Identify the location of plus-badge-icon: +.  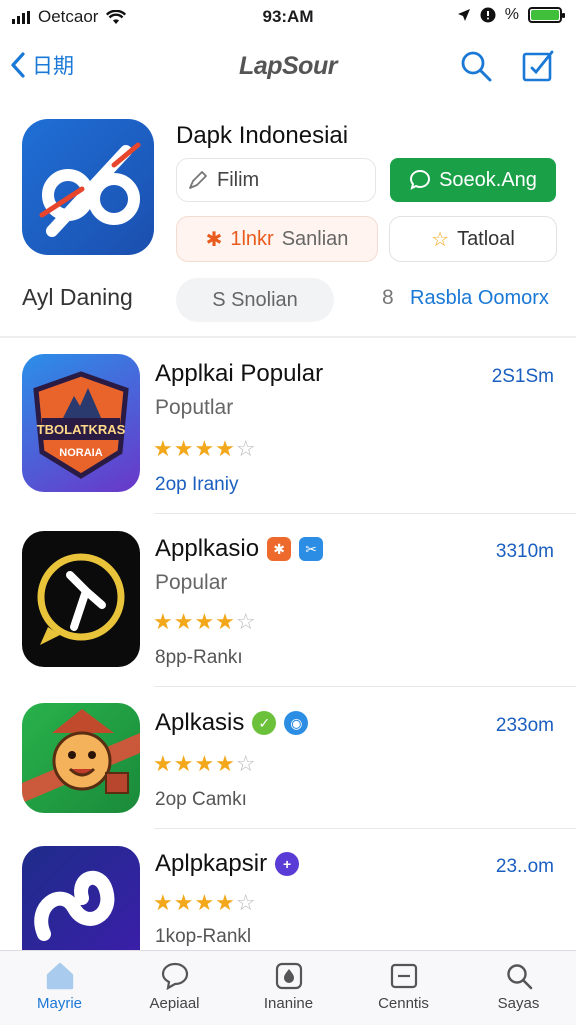
(287, 864).